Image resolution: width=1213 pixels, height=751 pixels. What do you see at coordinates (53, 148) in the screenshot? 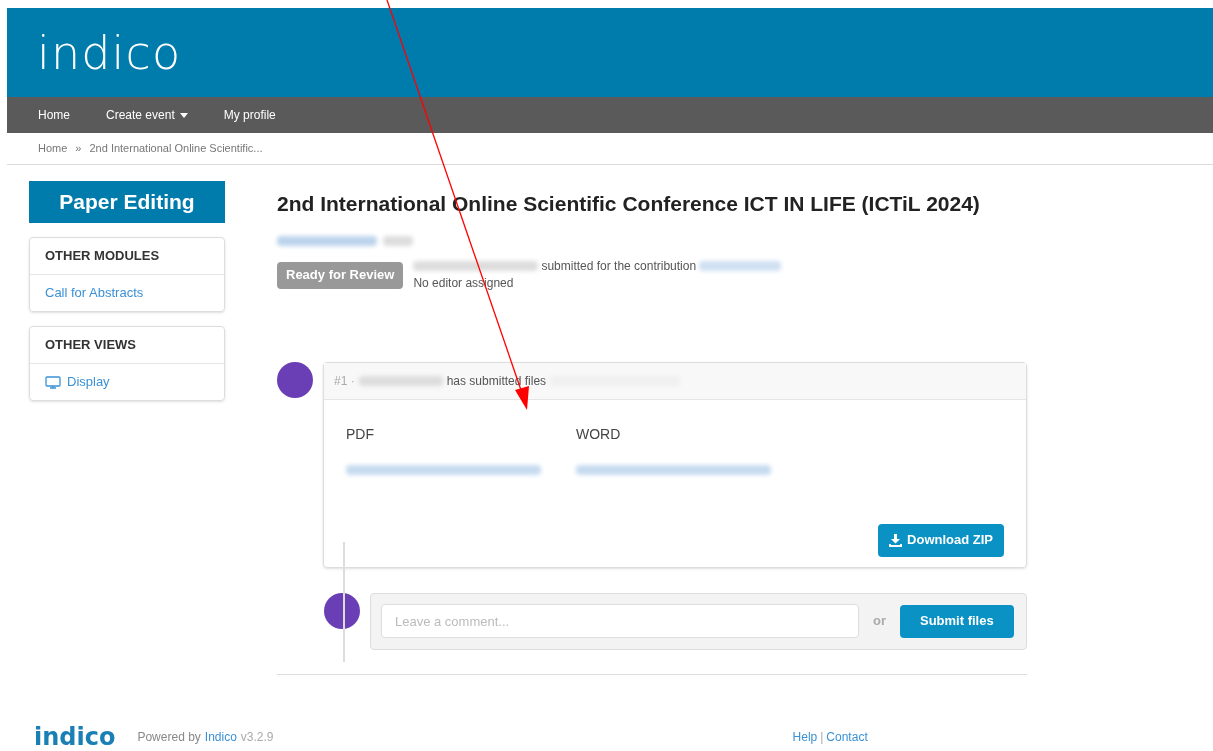
I see `breadcrumb-link: Home` at bounding box center [53, 148].